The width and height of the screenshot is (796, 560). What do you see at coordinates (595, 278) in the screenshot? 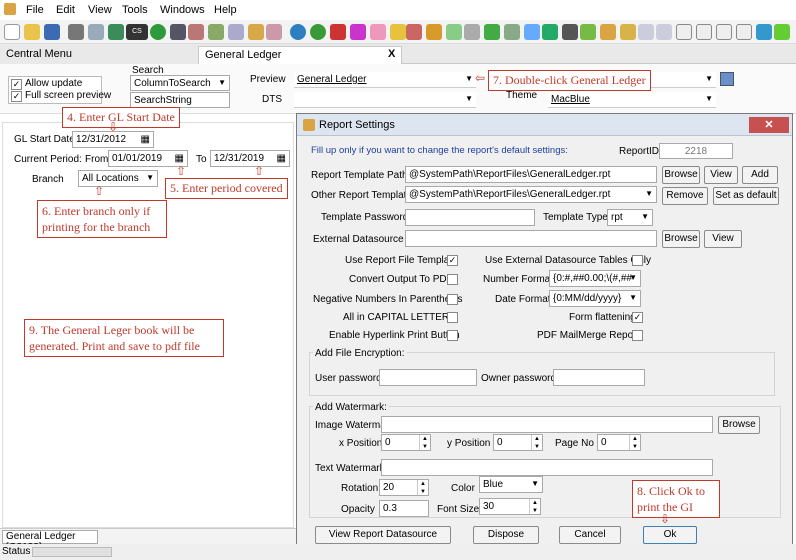
I see `number-format-select: {0:#,##0.00;\(#,## ▼` at bounding box center [595, 278].